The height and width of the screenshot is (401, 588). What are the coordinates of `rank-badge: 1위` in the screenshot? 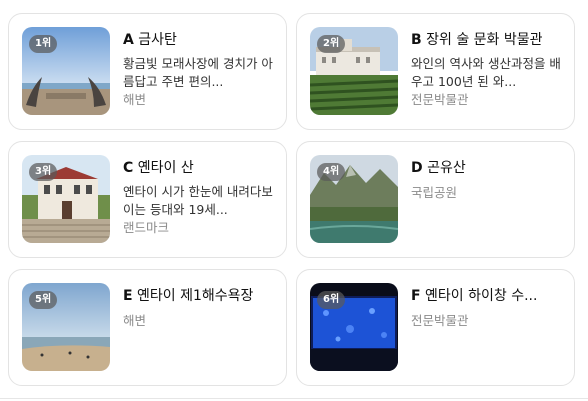 It's located at (43, 44).